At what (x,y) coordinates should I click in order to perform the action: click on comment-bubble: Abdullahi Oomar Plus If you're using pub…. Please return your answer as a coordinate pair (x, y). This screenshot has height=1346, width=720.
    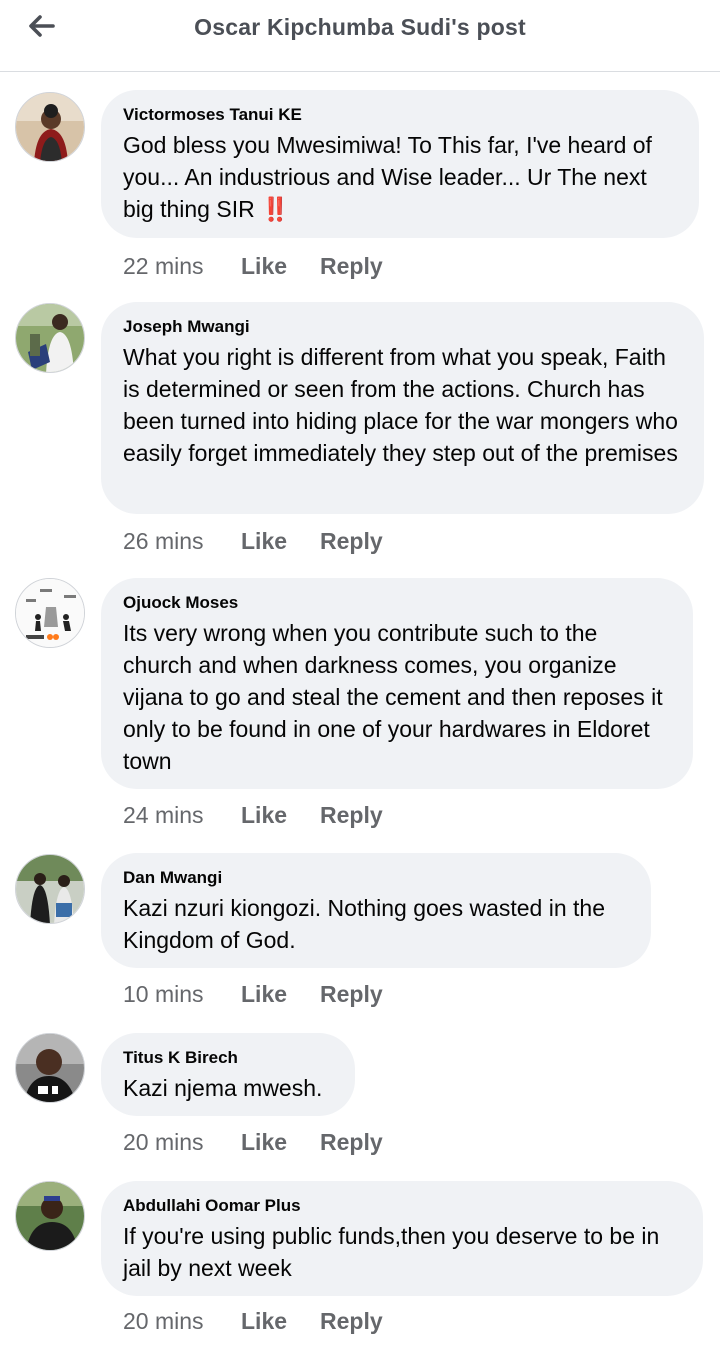
    Looking at the image, I should click on (402, 1238).